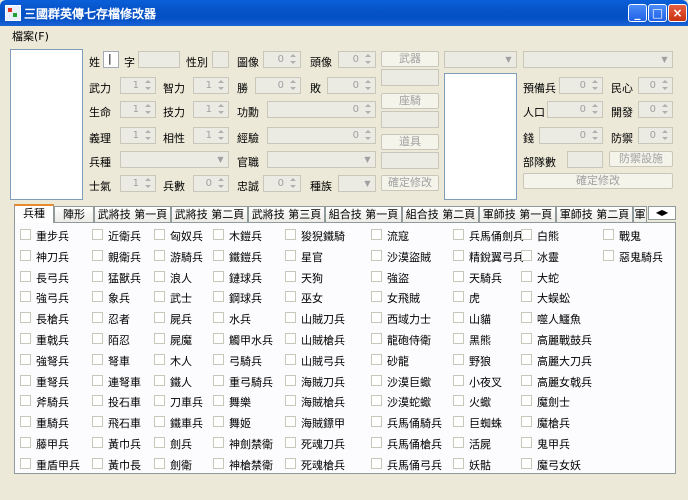 This screenshot has height=500, width=688. I want to click on troop-checkbox-label: 妖骷, so click(480, 465).